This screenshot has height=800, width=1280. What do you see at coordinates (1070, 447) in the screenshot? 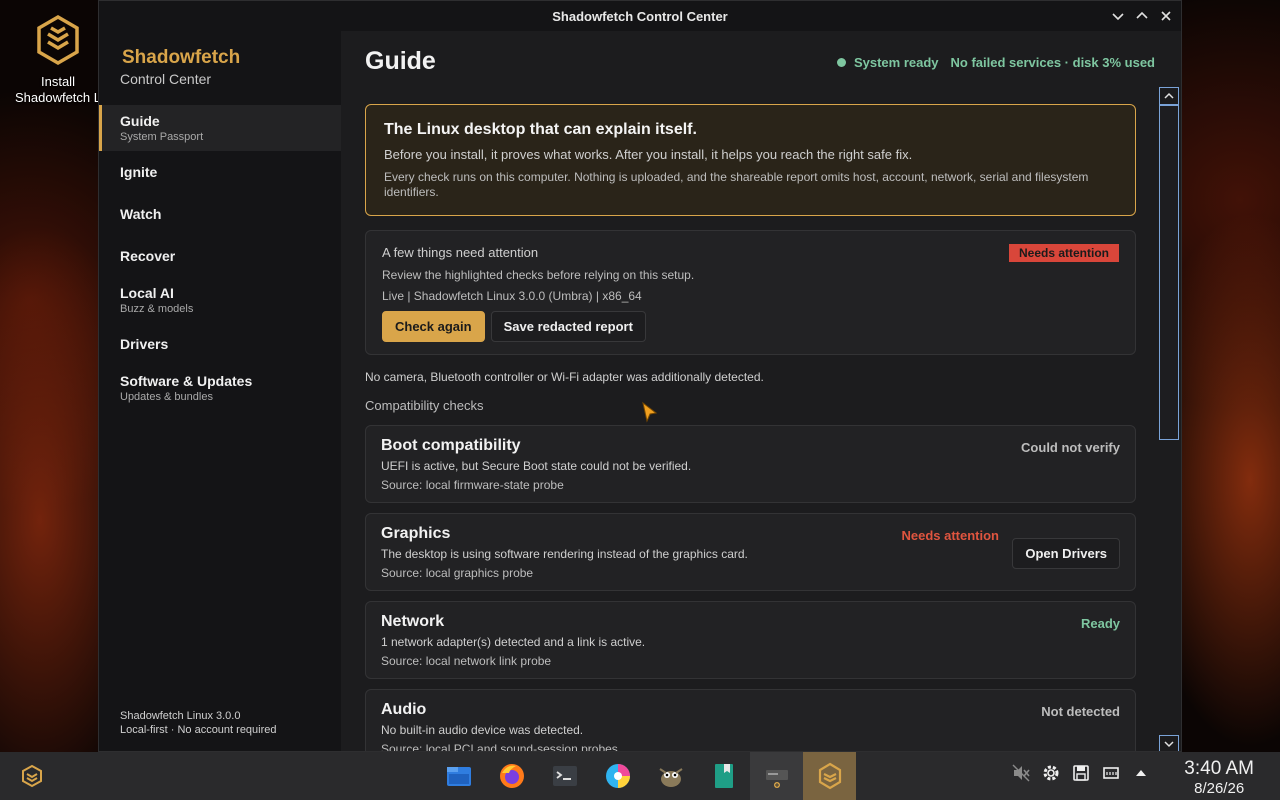
I see `check-status: Could not verify` at bounding box center [1070, 447].